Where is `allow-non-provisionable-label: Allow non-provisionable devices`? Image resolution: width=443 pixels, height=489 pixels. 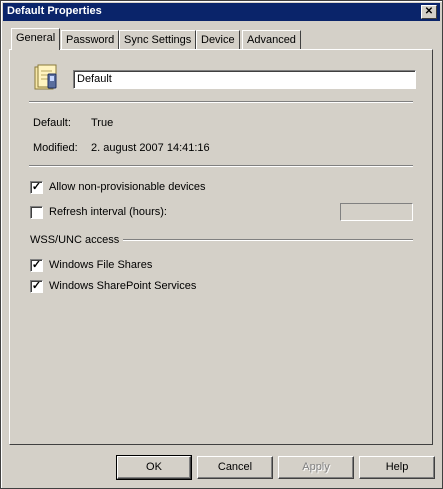 allow-non-provisionable-label: Allow non-provisionable devices is located at coordinates (127, 187).